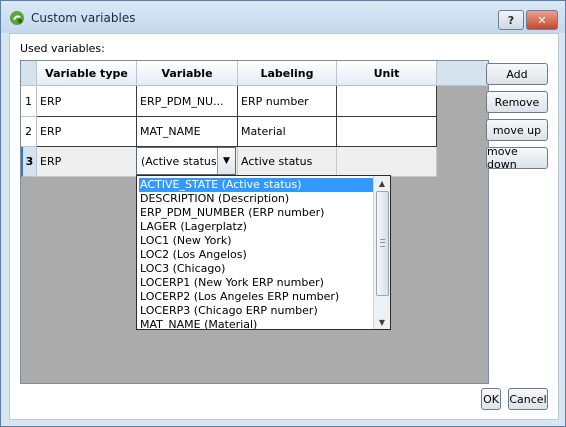  Describe the element at coordinates (83, 18) in the screenshot. I see `window-title: Custom variables` at that location.